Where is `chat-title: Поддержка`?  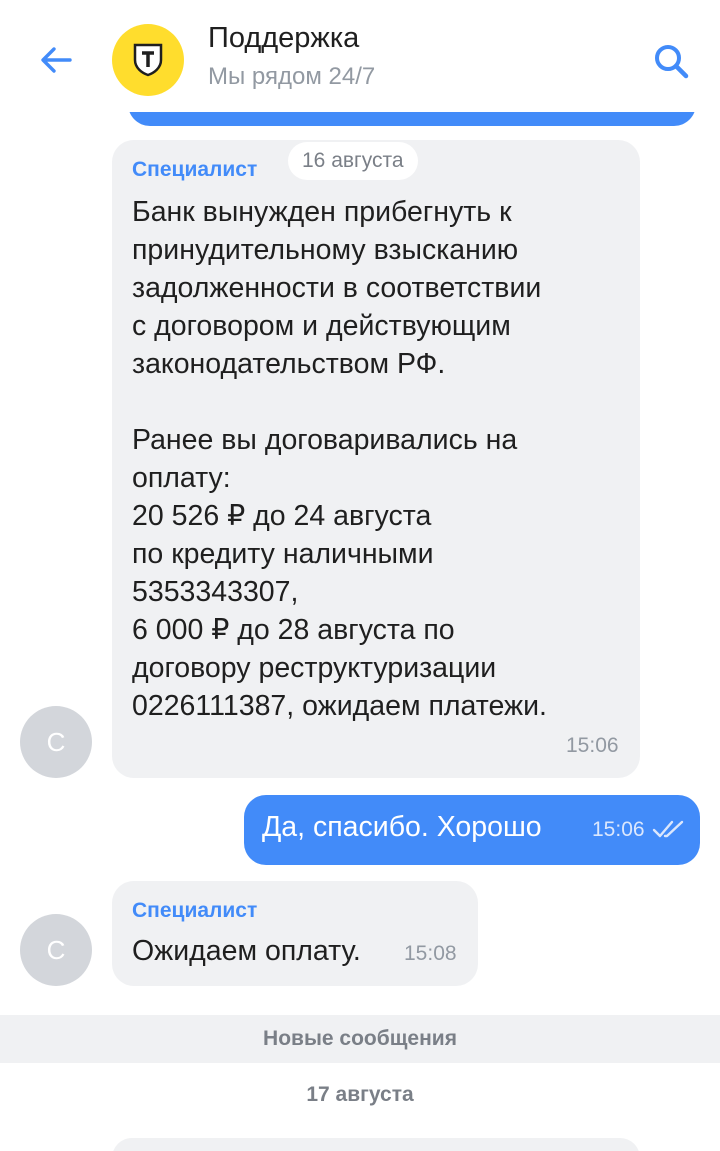 chat-title: Поддержка is located at coordinates (284, 38).